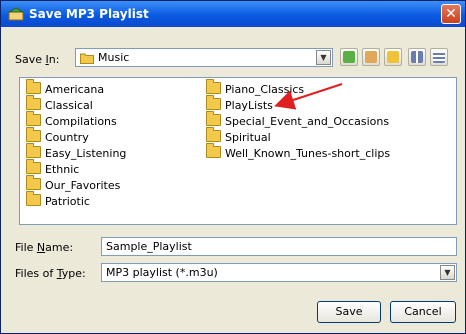 The width and height of the screenshot is (466, 334). I want to click on file-name-label-suffix: ame:, so click(59, 247).